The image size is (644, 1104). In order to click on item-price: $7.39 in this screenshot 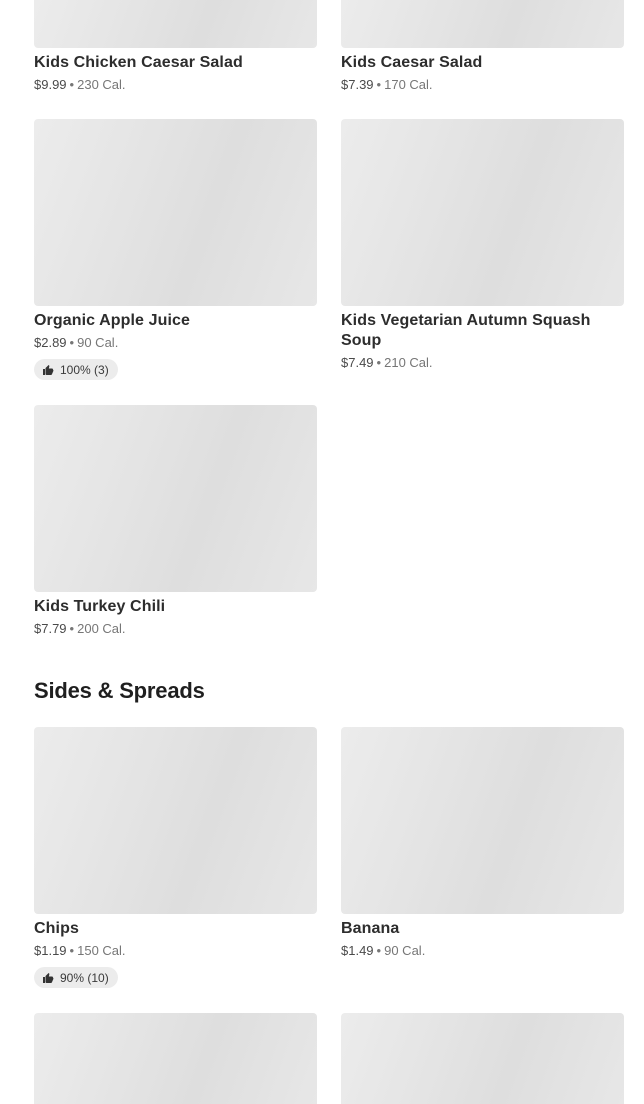, I will do `click(357, 84)`.